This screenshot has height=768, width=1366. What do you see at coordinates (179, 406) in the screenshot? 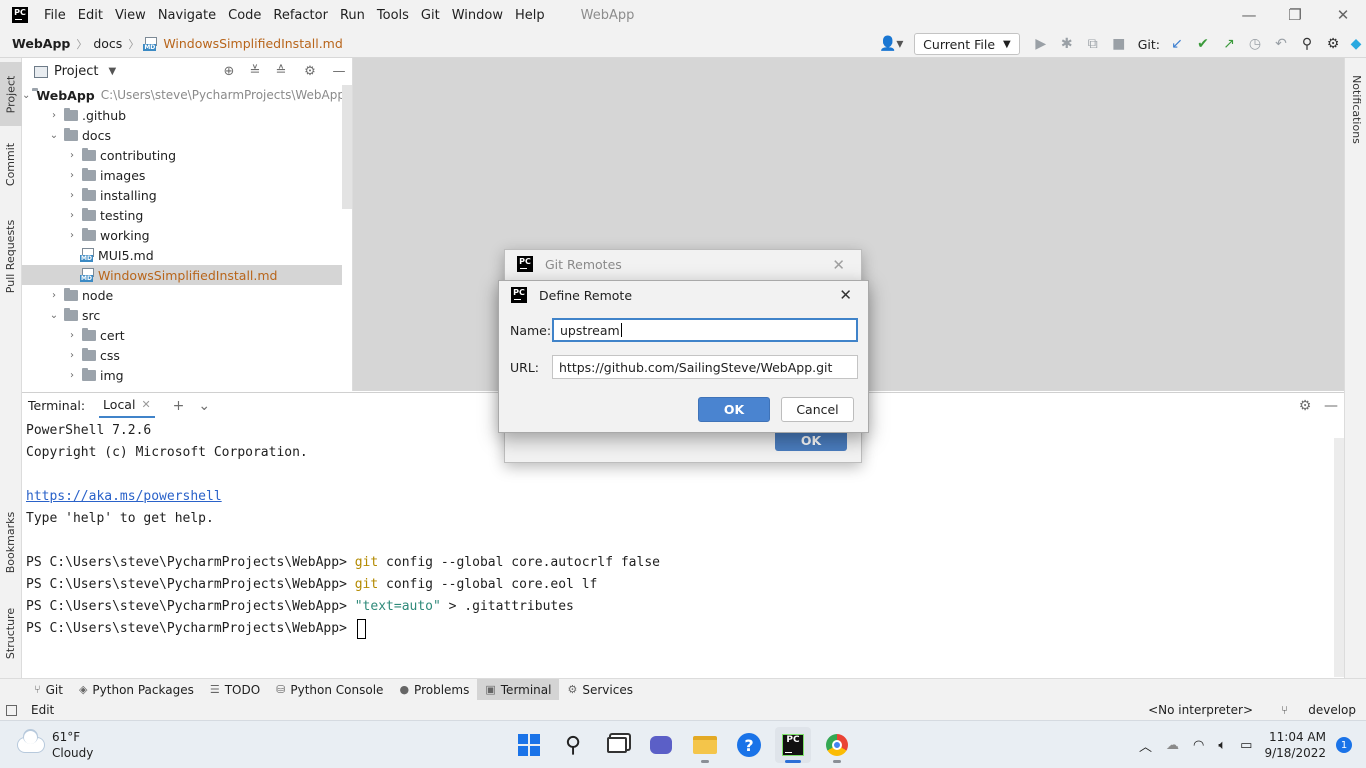
I see `new-tab-icon: +` at bounding box center [179, 406].